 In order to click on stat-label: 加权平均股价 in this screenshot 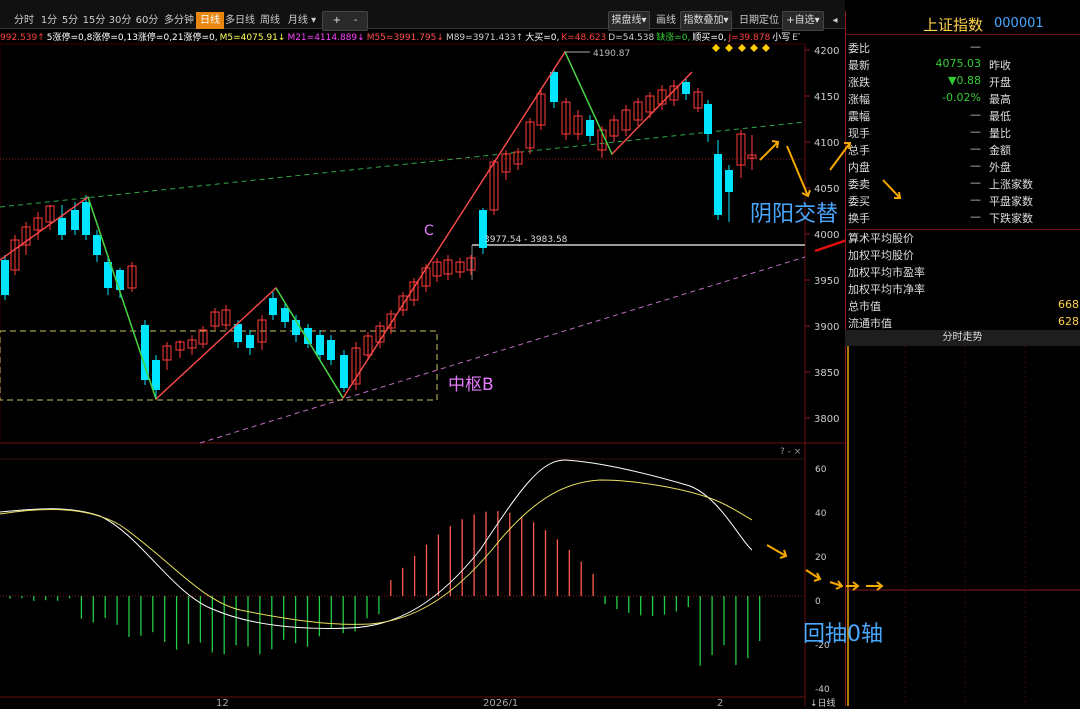, I will do `click(881, 255)`.